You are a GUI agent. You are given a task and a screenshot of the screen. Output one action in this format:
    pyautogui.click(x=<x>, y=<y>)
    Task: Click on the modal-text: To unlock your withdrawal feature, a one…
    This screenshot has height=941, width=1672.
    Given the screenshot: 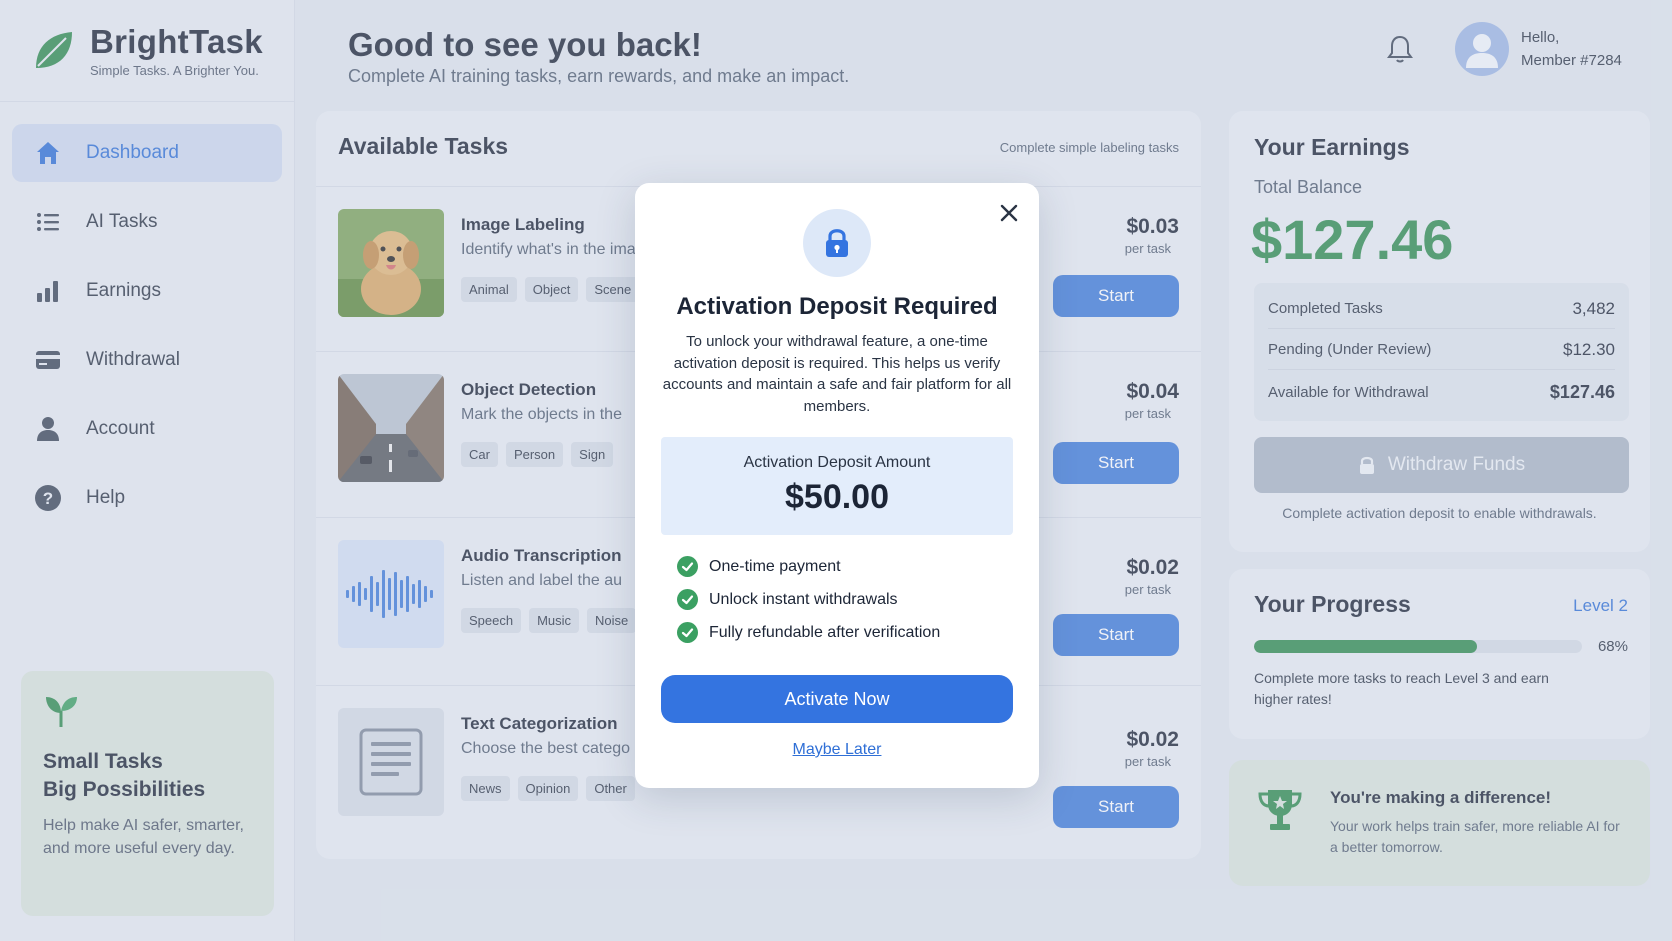 What is the action you would take?
    pyautogui.click(x=837, y=374)
    